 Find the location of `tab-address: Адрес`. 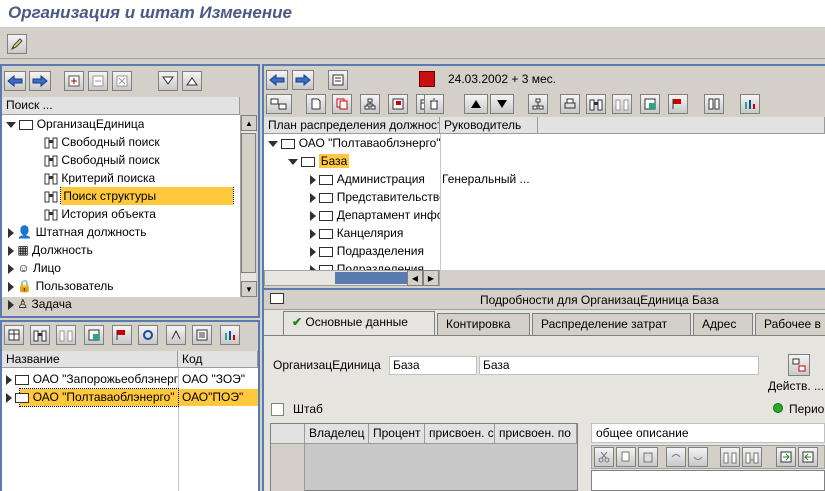

tab-address: Адрес is located at coordinates (723, 324).